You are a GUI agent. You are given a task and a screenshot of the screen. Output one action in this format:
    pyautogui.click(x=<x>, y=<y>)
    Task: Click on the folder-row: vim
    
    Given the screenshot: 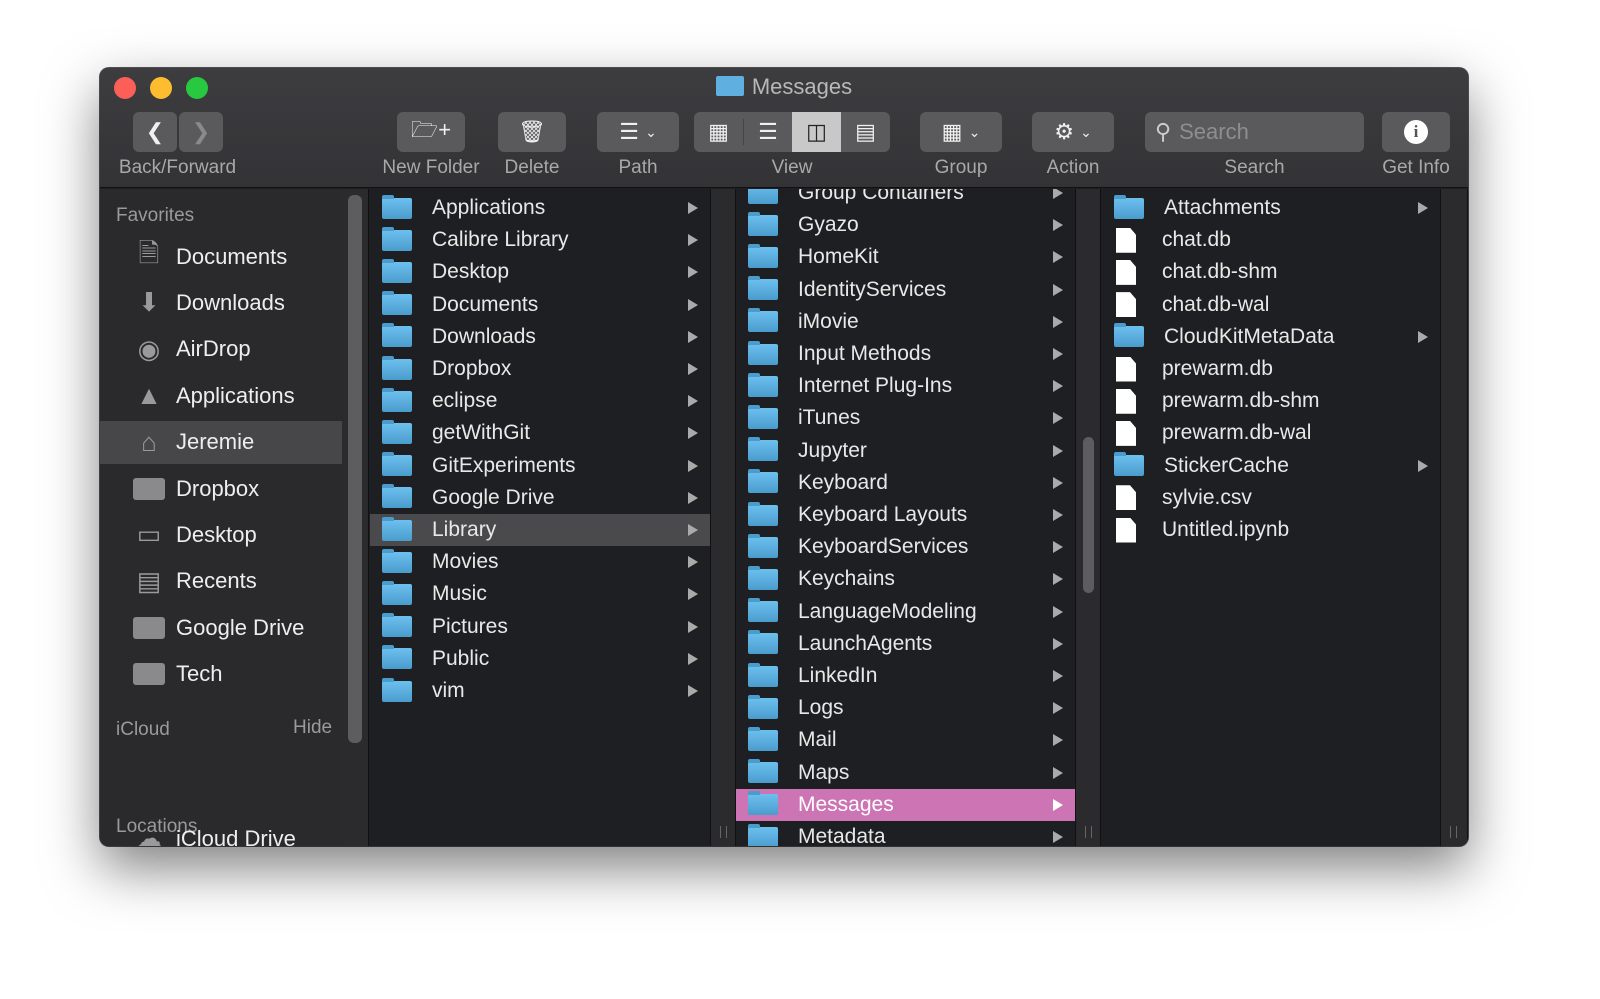 What is the action you would take?
    pyautogui.click(x=540, y=691)
    